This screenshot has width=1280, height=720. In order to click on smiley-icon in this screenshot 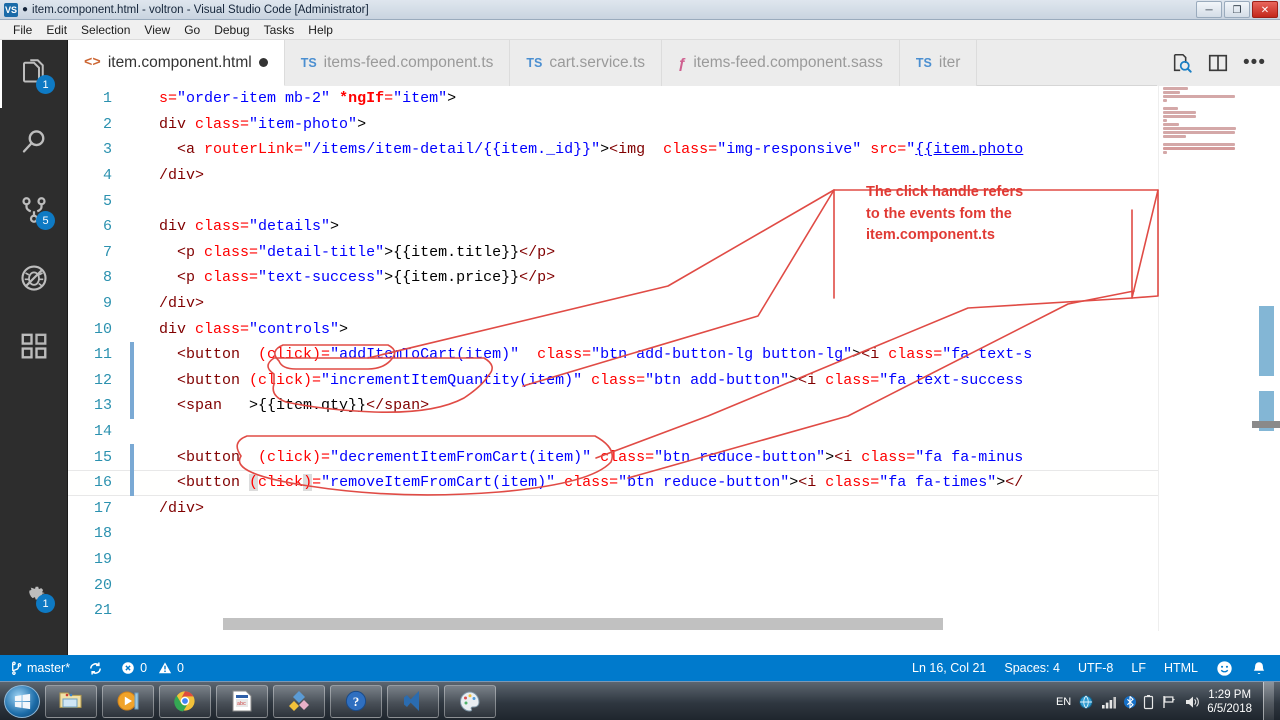, I will do `click(1224, 668)`.